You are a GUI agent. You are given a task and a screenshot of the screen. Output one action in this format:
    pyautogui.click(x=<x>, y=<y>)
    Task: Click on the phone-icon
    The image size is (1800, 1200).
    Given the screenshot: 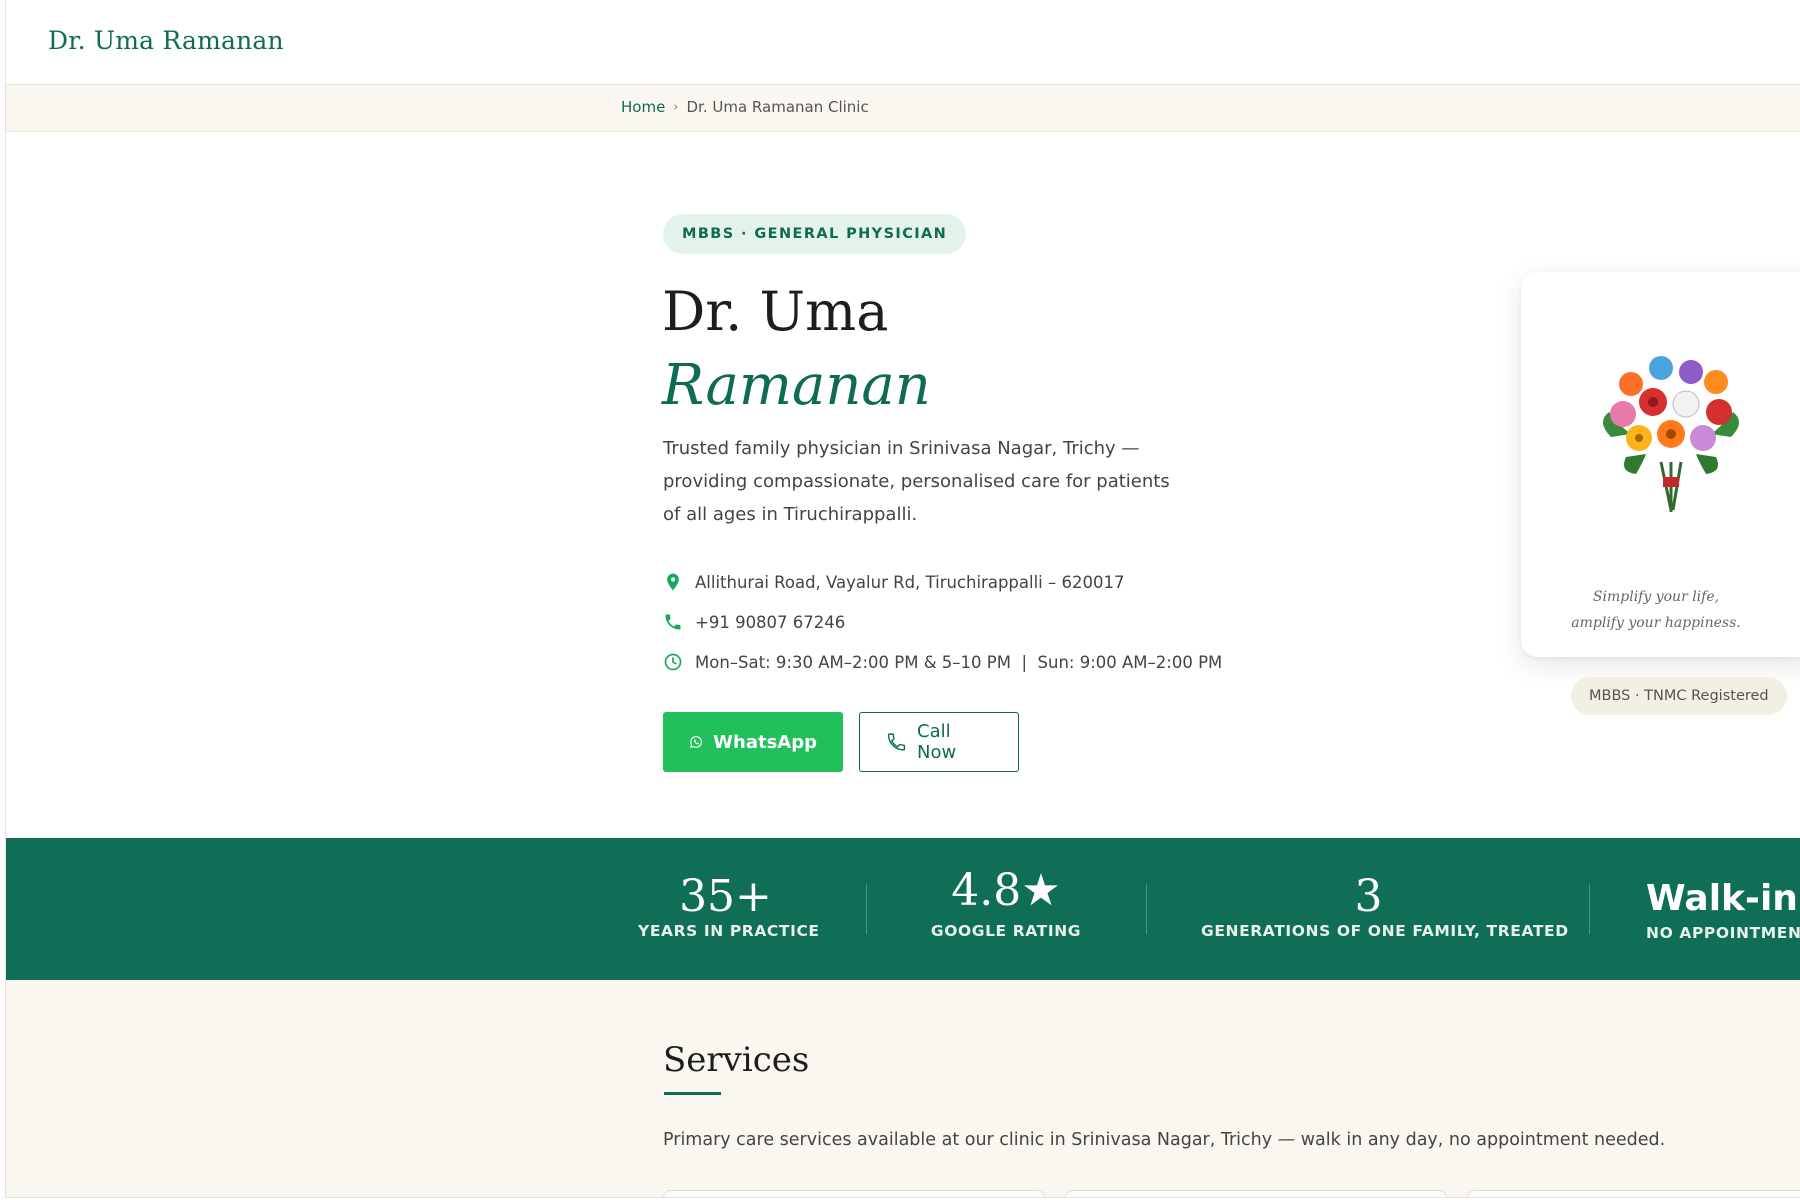 What is the action you would take?
    pyautogui.click(x=673, y=622)
    